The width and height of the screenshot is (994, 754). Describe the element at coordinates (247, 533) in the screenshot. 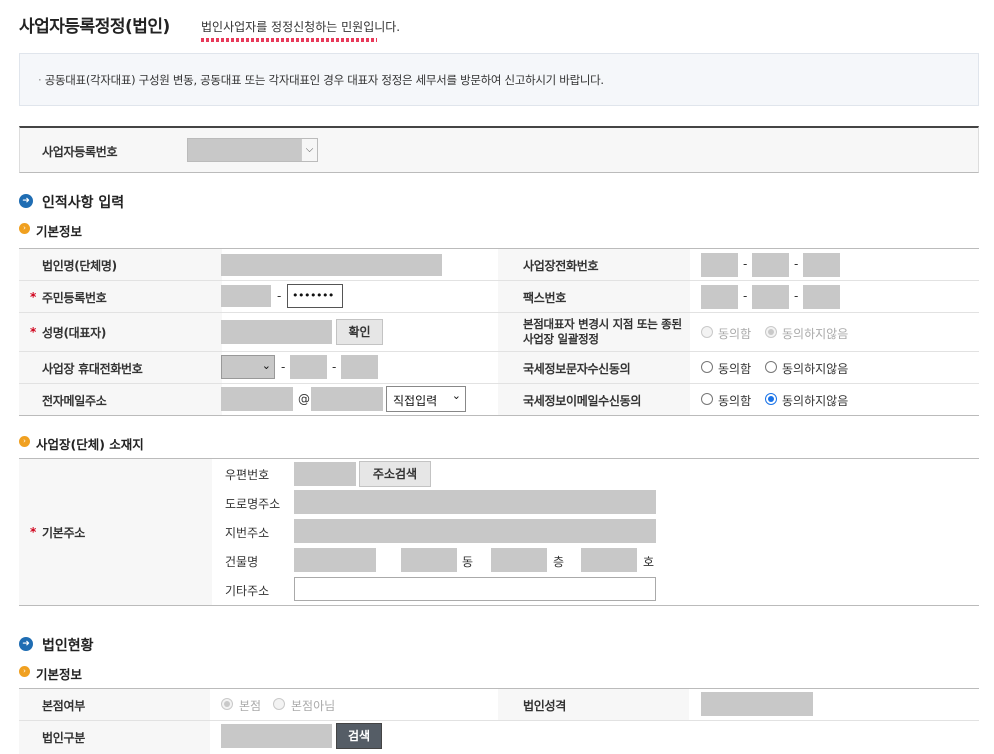

I see `jibun-address-label: 지번주소` at that location.